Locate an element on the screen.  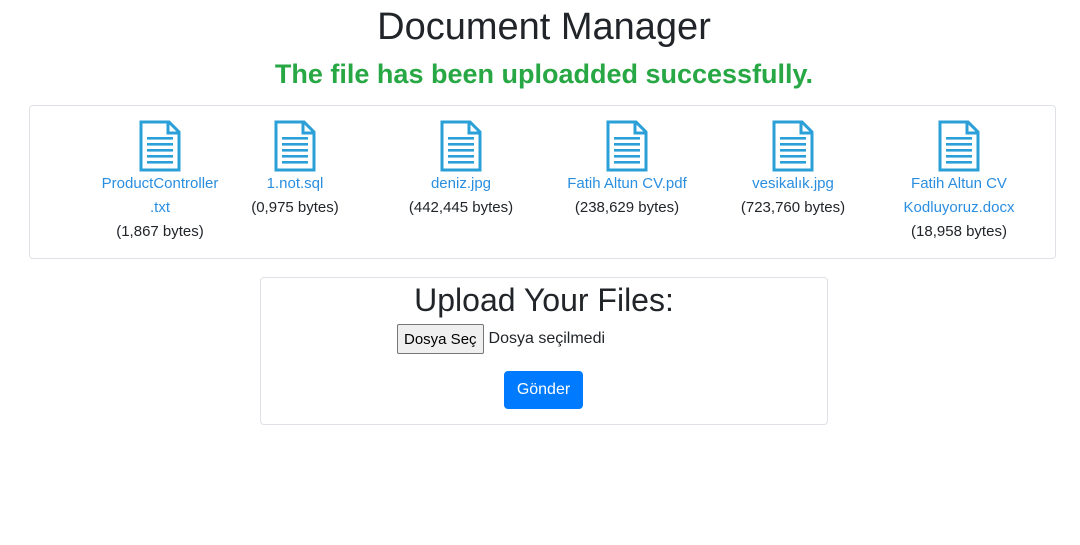
file-size: (723,760 bytes) is located at coordinates (793, 207).